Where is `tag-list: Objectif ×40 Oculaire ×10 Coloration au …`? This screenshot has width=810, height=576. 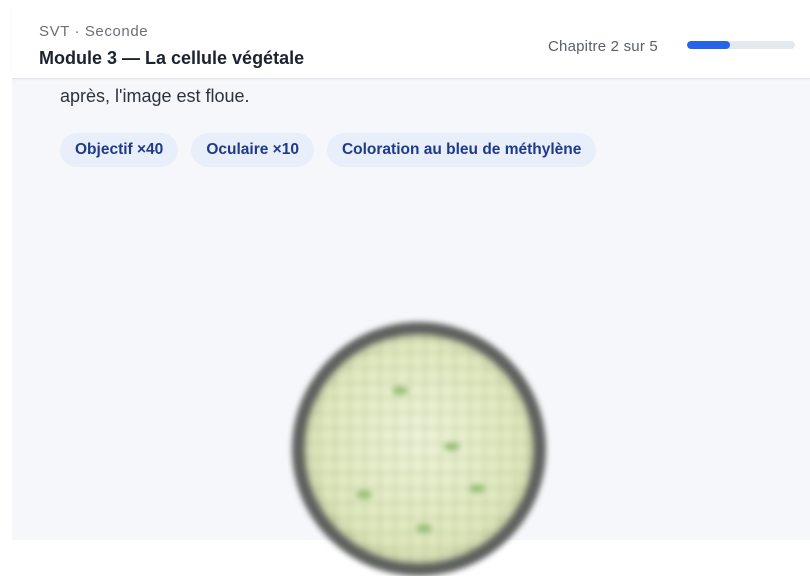
tag-list: Objectif ×40 Oculaire ×10 Coloration au … is located at coordinates (328, 150).